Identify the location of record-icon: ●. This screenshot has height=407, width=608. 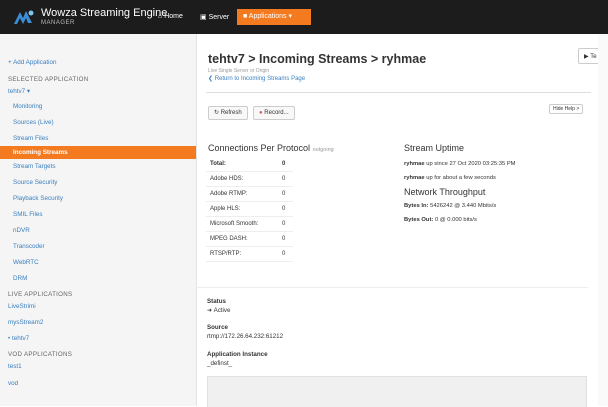
(261, 113).